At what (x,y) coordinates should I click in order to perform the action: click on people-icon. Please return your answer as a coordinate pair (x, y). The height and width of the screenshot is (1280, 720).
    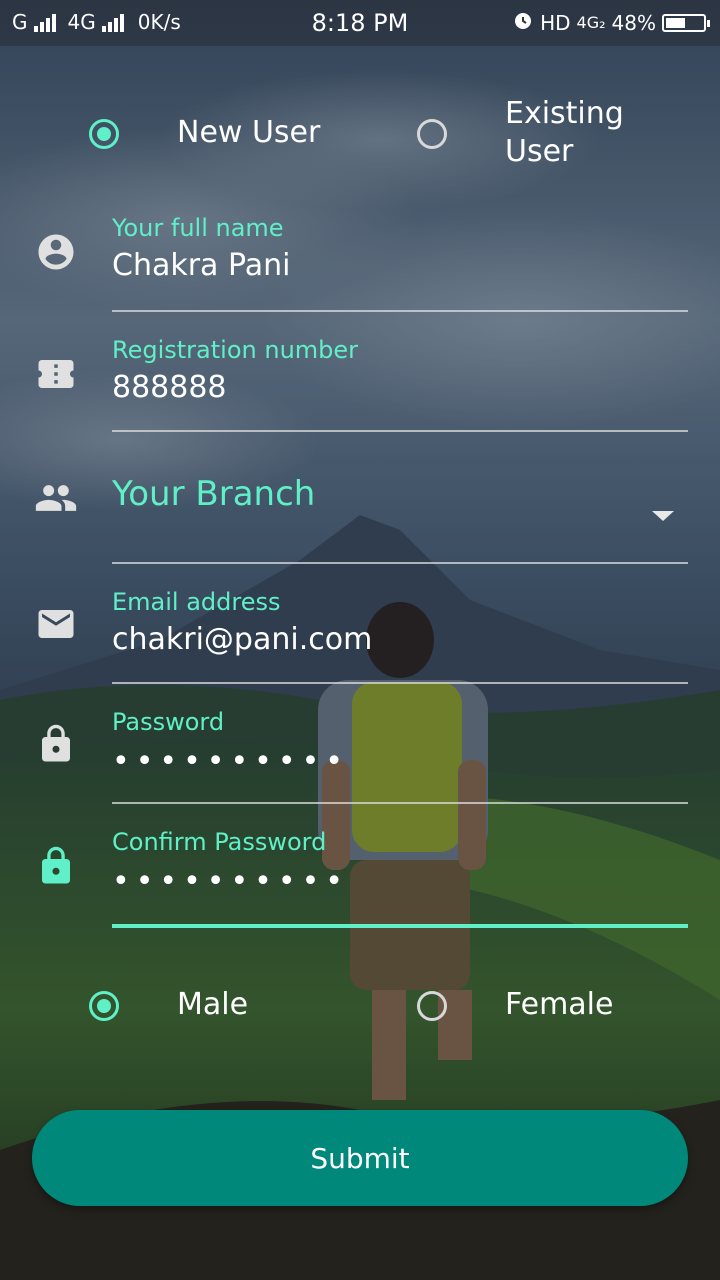
    Looking at the image, I should click on (56, 498).